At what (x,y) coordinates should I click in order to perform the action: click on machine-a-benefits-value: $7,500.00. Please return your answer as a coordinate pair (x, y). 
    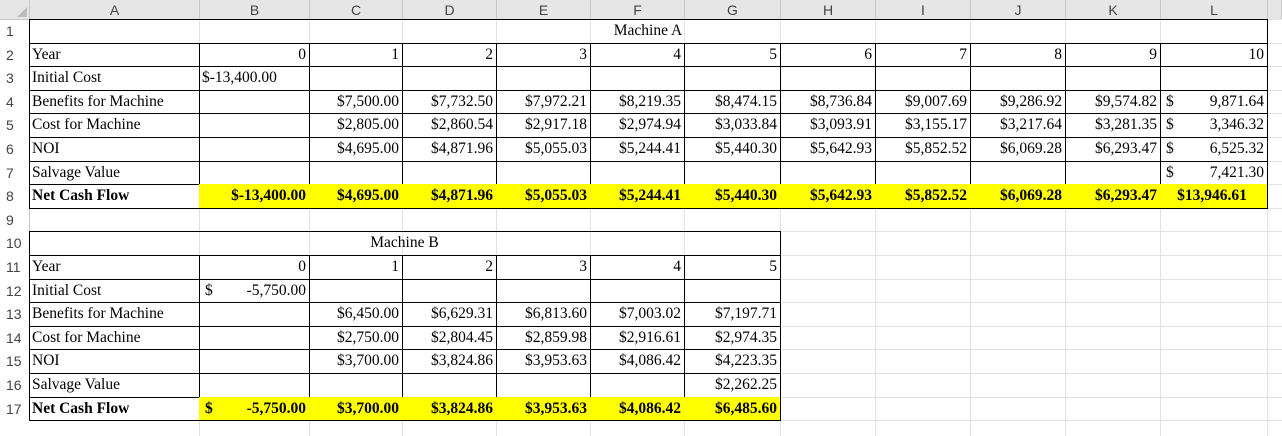
    Looking at the image, I should click on (356, 102).